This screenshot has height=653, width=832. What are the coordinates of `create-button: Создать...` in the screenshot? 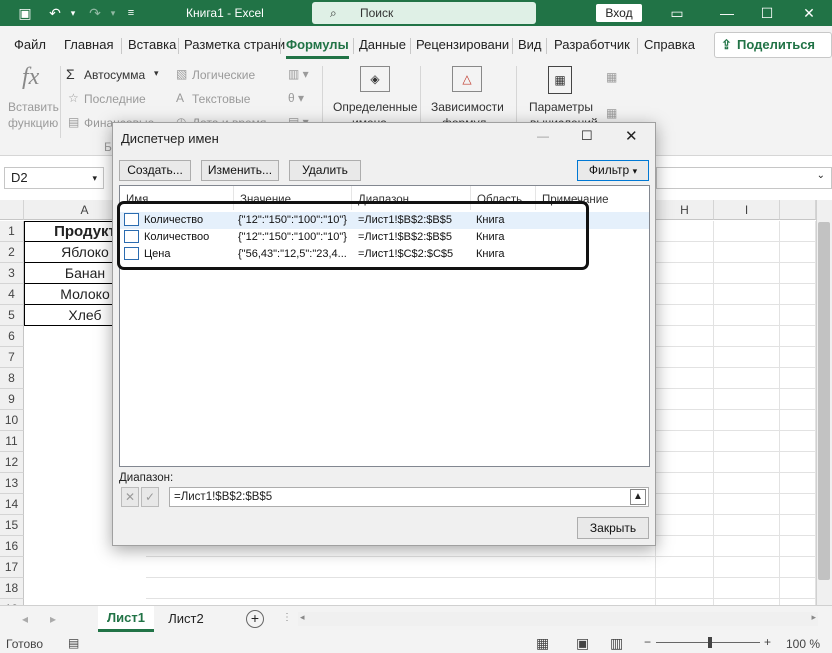 It's located at (155, 170).